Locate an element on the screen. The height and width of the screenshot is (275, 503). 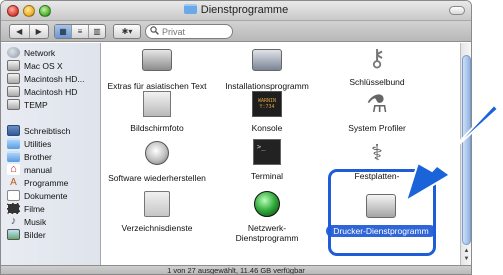
sidebar-item-label: TEMP is located at coordinates (36, 104).